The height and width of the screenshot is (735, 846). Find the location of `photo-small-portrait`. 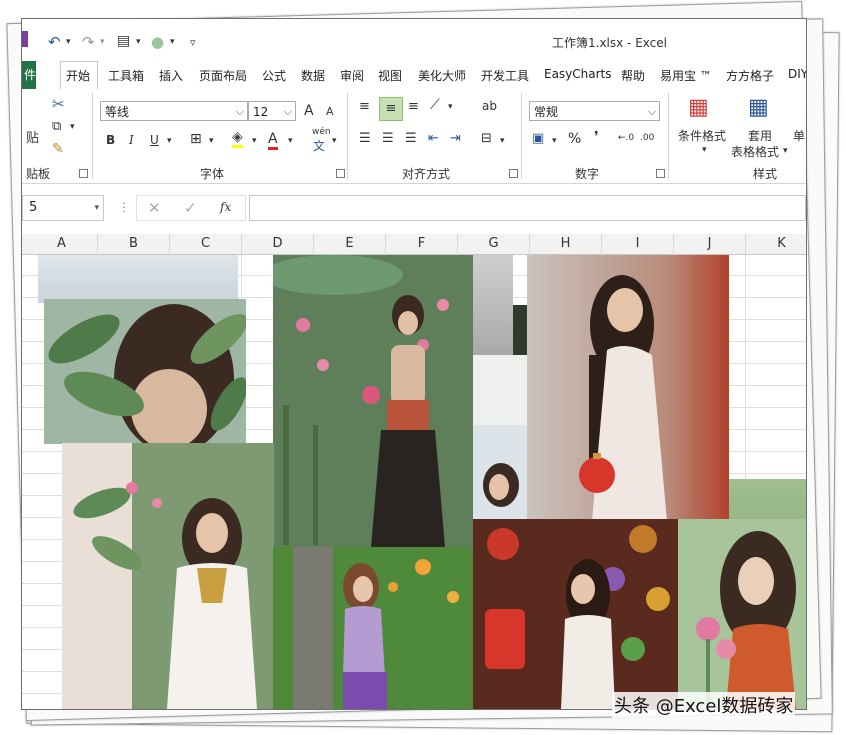

photo-small-portrait is located at coordinates (500, 472).